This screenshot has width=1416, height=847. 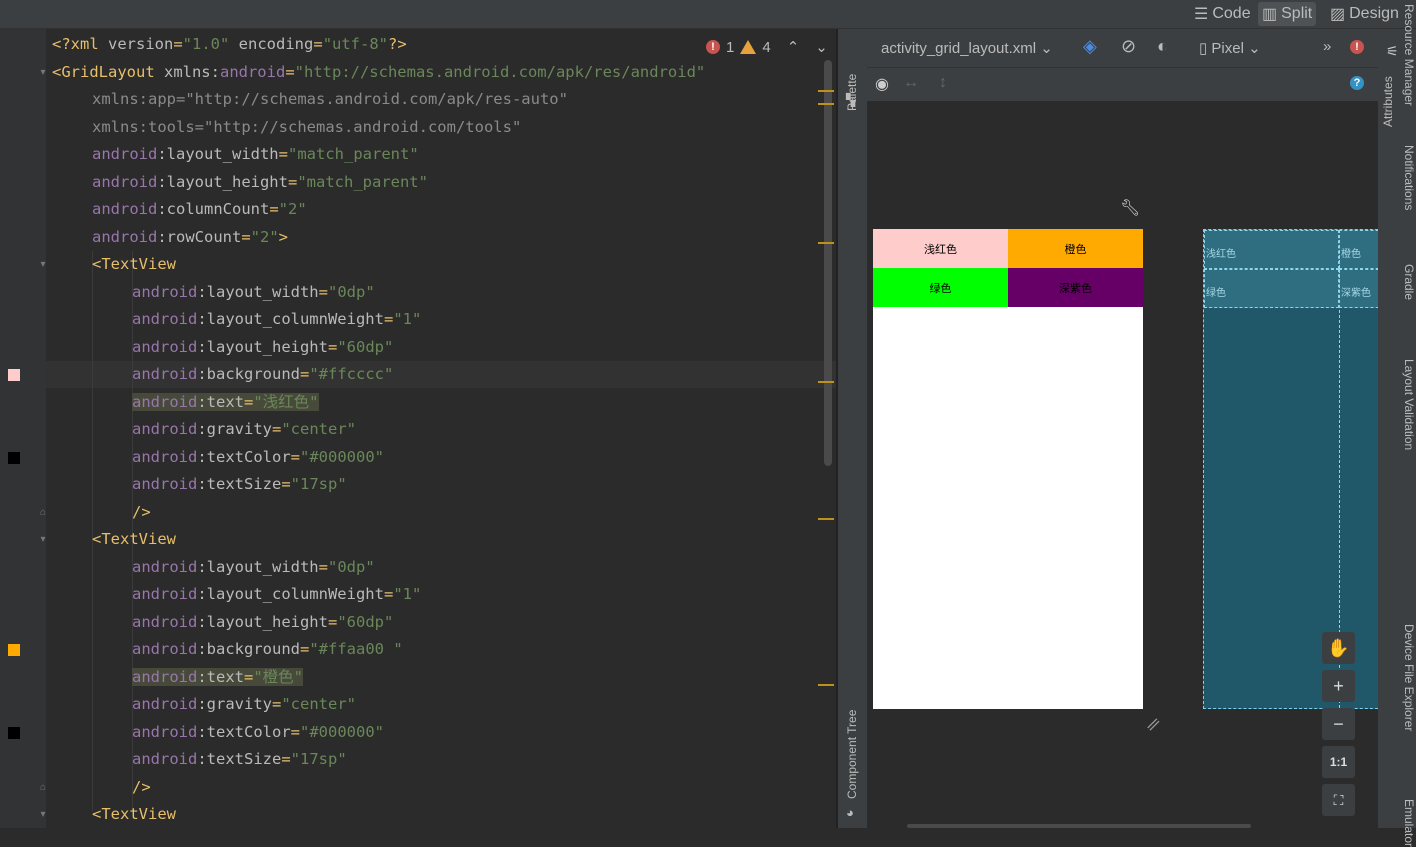 I want to click on night-mode-icon: ◐, so click(x=1162, y=46).